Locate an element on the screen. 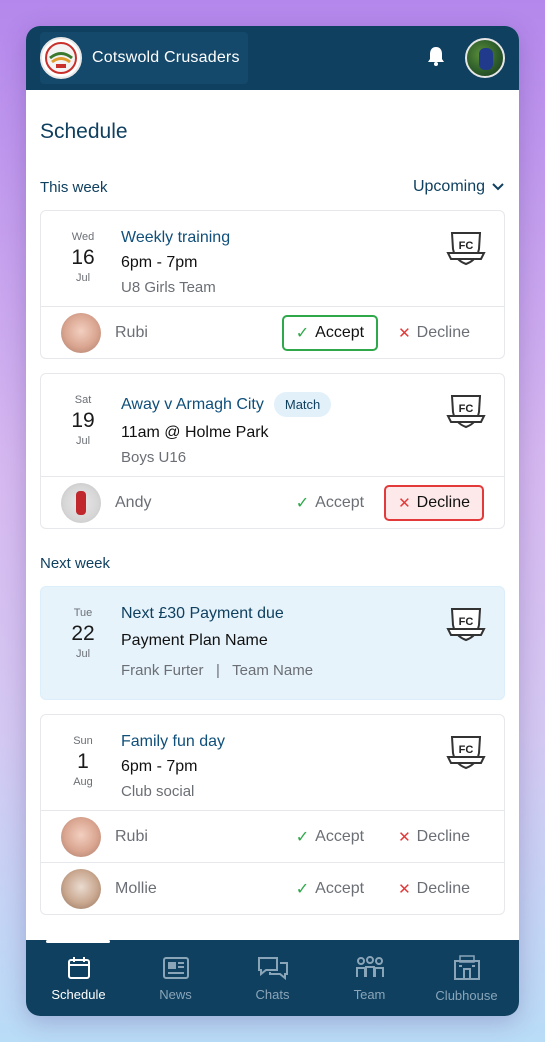 This screenshot has width=545, height=1042. nav-label: Schedule is located at coordinates (78, 994).